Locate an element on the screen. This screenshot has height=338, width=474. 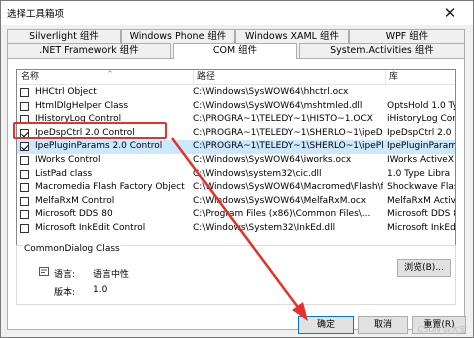
tab-com-components: COM 组件 is located at coordinates (235, 51).